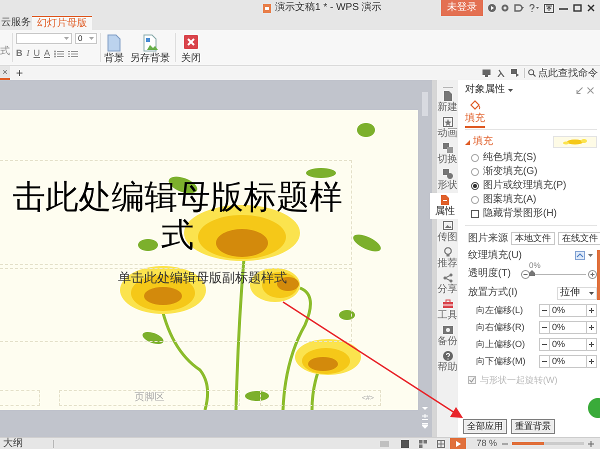  I want to click on outline-label: 大纲, so click(13, 443).